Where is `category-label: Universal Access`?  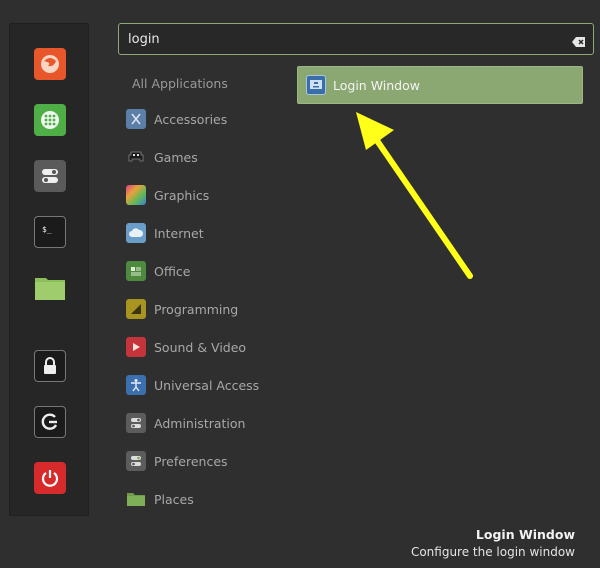
category-label: Universal Access is located at coordinates (207, 385).